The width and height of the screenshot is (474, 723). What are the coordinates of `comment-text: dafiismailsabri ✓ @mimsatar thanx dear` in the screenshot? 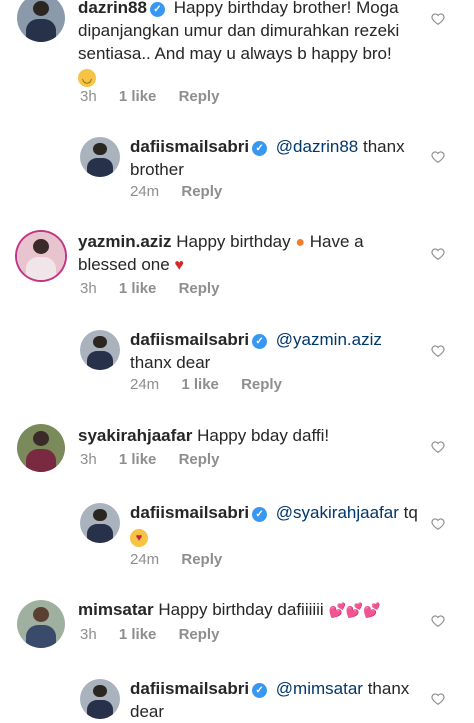 It's located at (275, 700).